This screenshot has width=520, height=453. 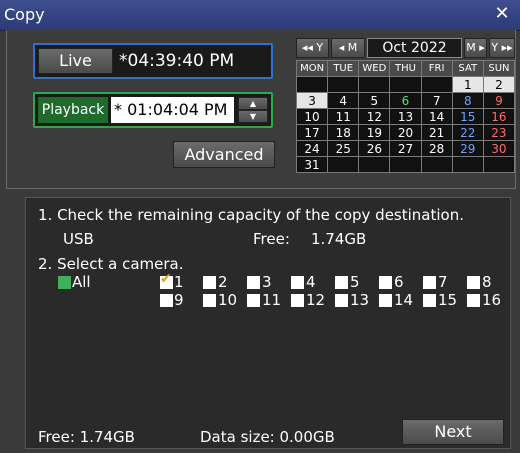 What do you see at coordinates (492, 300) in the screenshot?
I see `camera-label: 16` at bounding box center [492, 300].